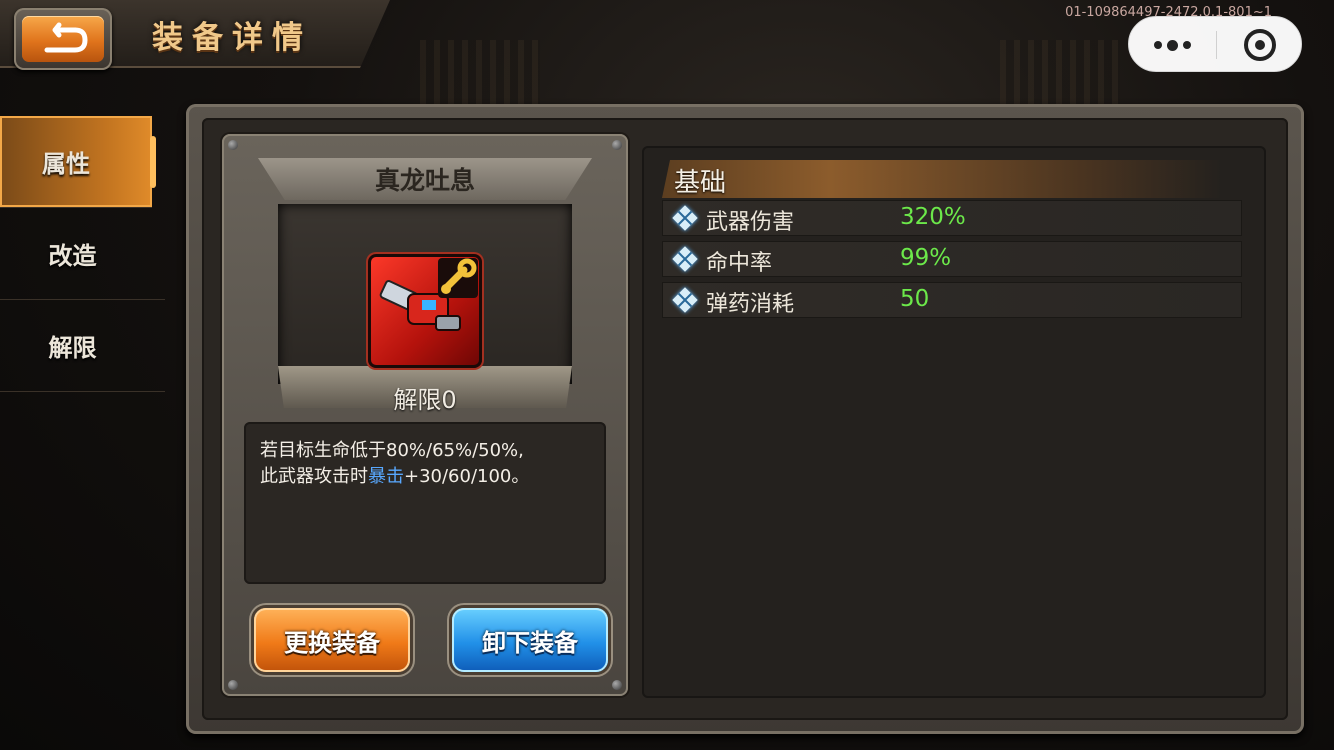 The height and width of the screenshot is (750, 1334). Describe the element at coordinates (942, 179) in the screenshot. I see `section-header: 基础` at that location.